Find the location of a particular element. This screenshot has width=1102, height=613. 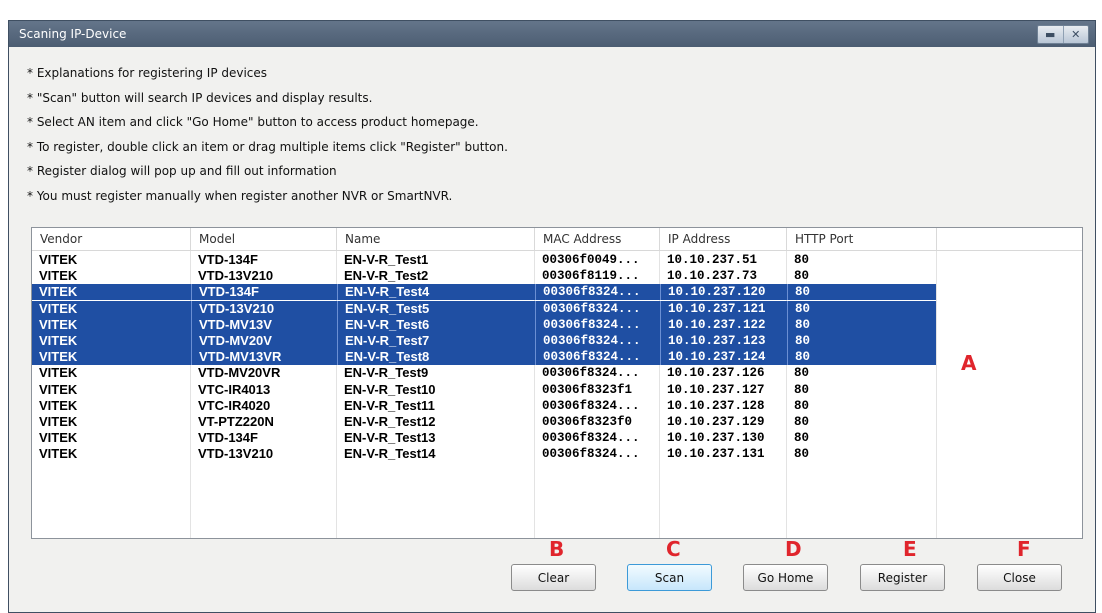

cell-name: EN-V-R_Test14 is located at coordinates (390, 454).